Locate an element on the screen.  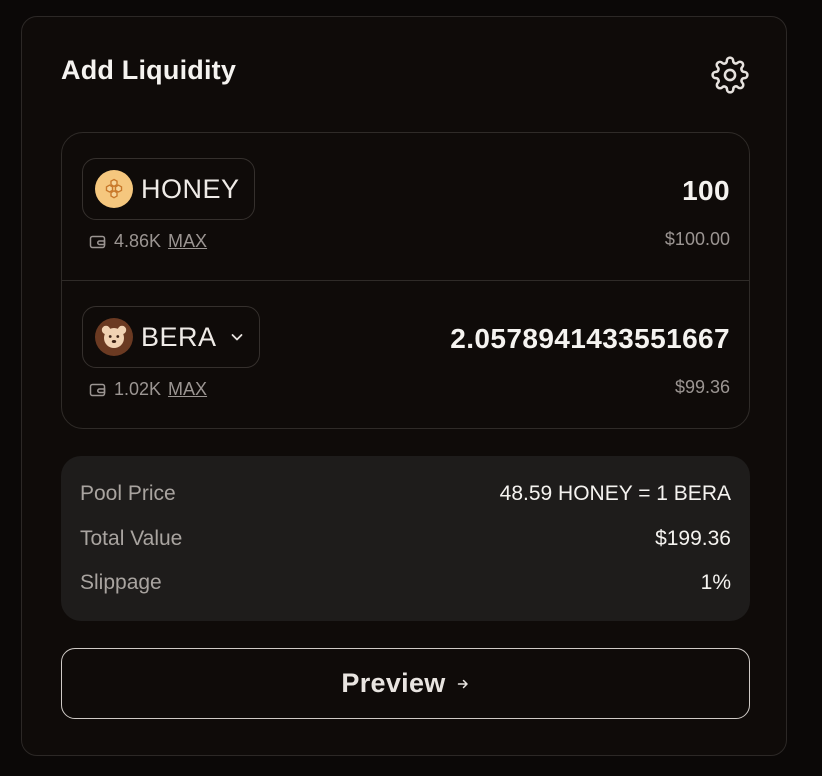
honey-token-selector: HONEY is located at coordinates (168, 189).